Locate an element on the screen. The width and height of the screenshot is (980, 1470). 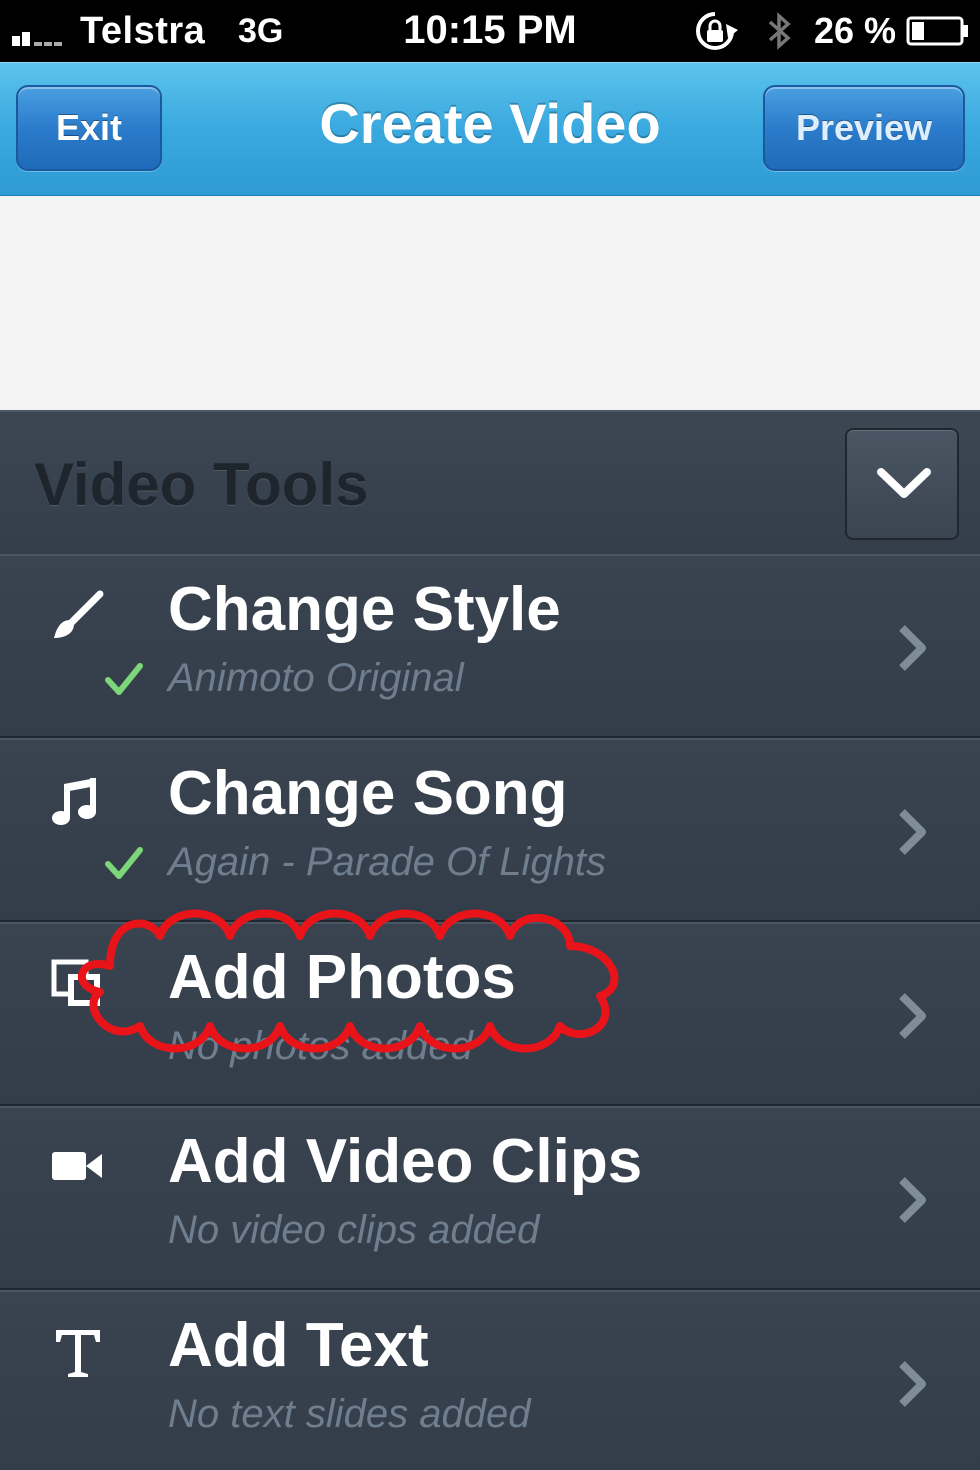
rotation-lock-icon is located at coordinates (717, 31).